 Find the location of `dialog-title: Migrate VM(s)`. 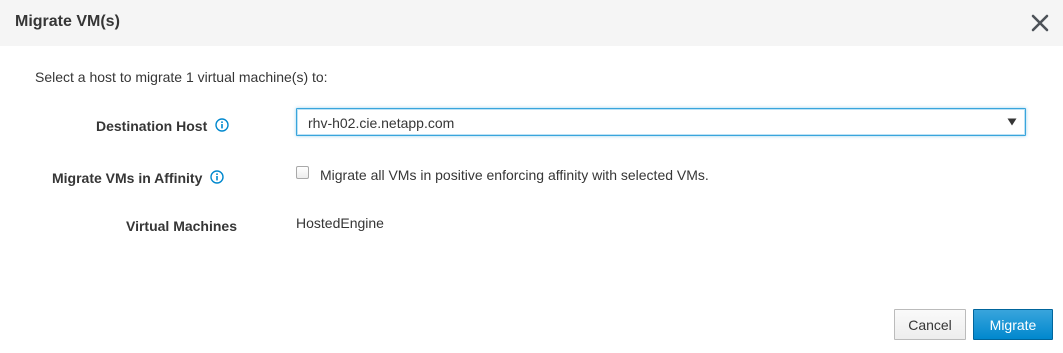

dialog-title: Migrate VM(s) is located at coordinates (67, 21).